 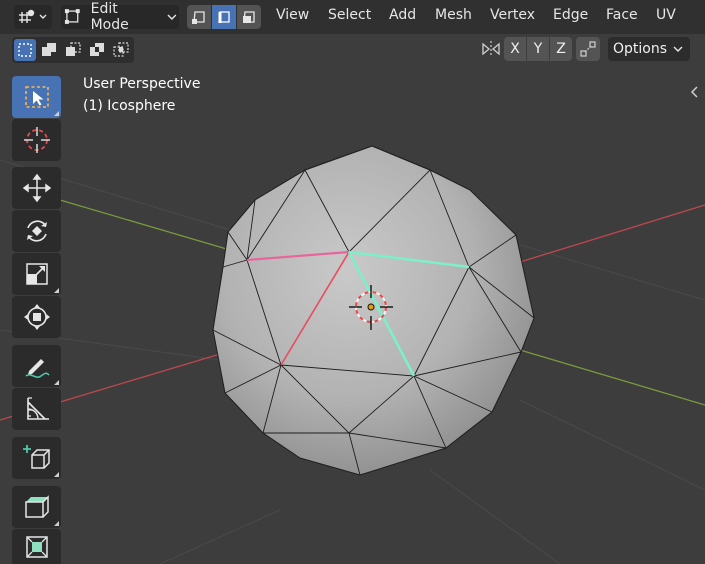 I want to click on menu-mesh: Mesh, so click(x=453, y=15).